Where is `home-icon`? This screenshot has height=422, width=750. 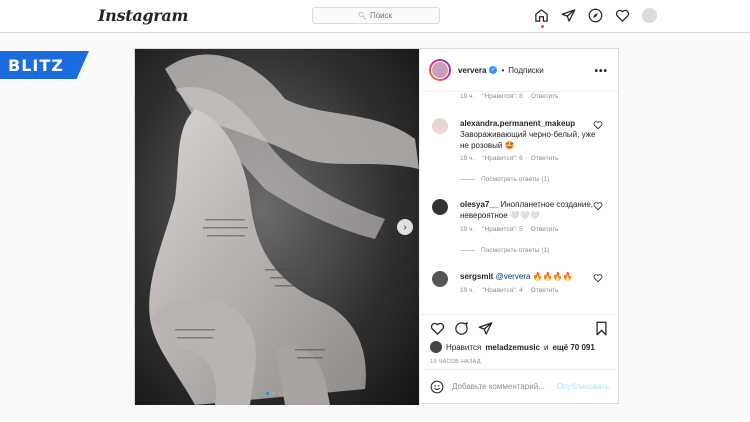 home-icon is located at coordinates (541, 15).